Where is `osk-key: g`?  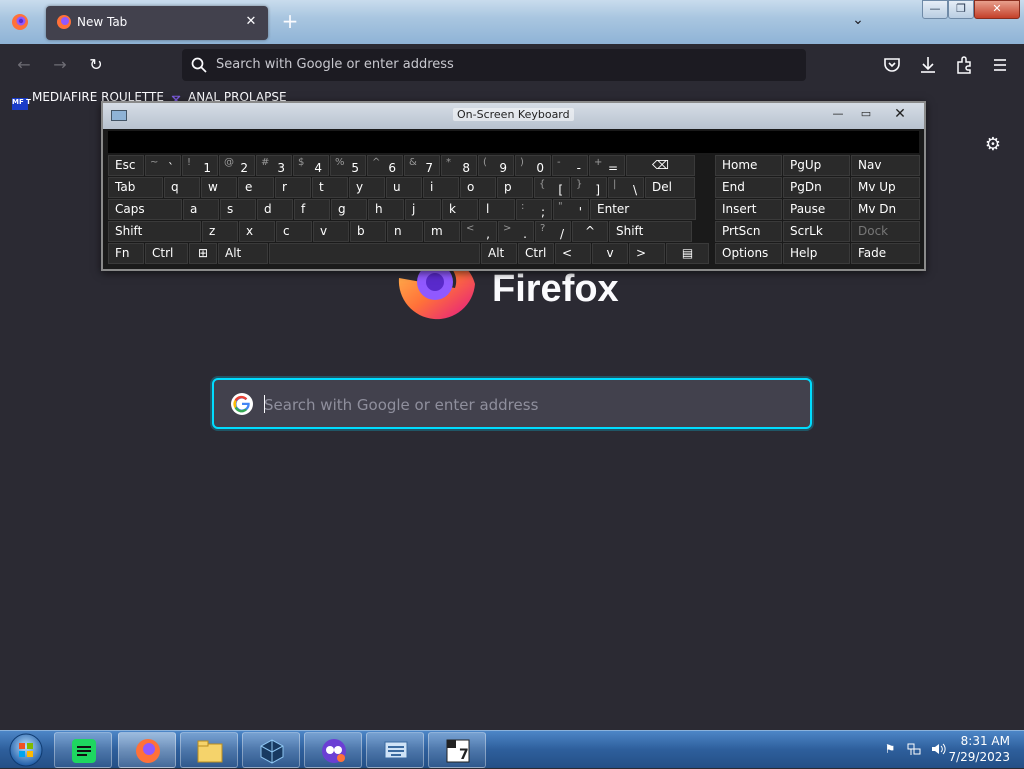
osk-key: g is located at coordinates (349, 209).